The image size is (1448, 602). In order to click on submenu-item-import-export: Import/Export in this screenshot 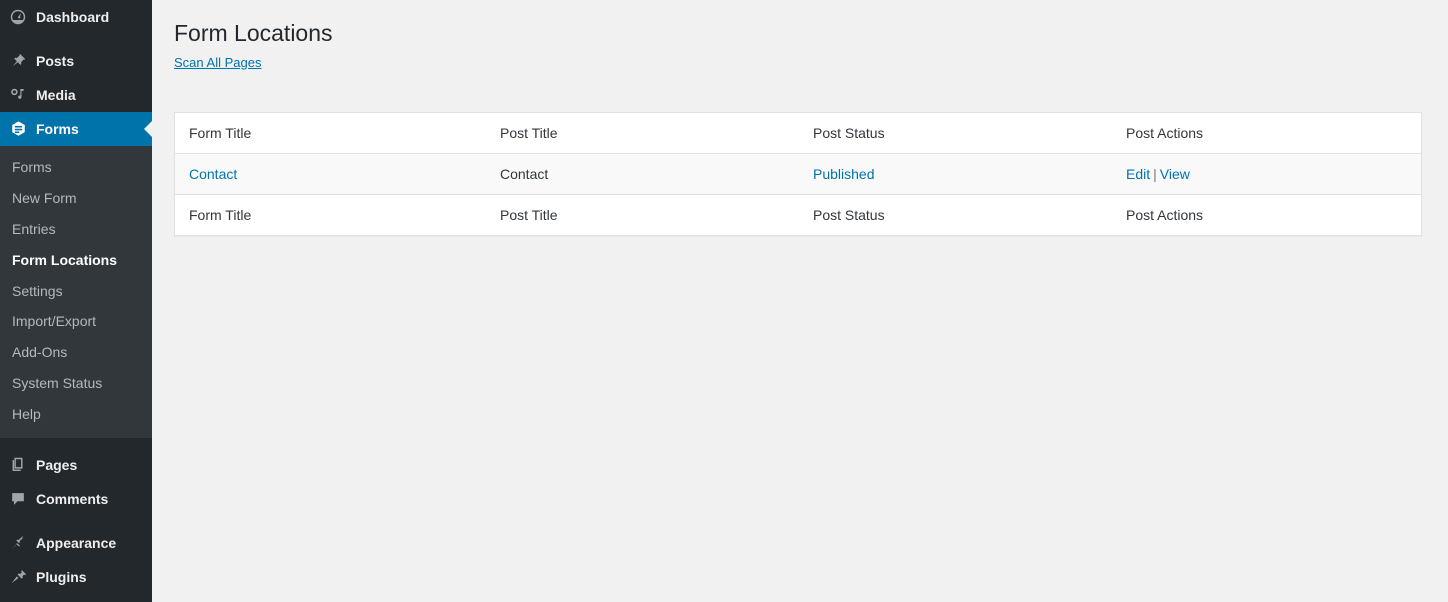, I will do `click(76, 321)`.